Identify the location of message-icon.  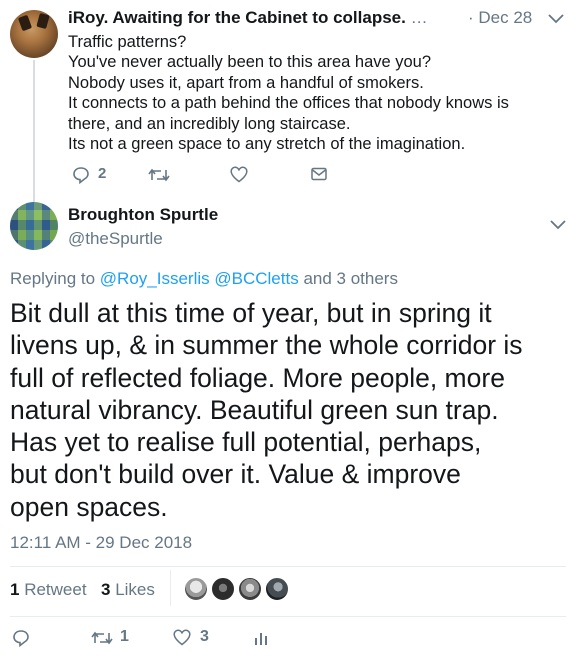
(319, 174).